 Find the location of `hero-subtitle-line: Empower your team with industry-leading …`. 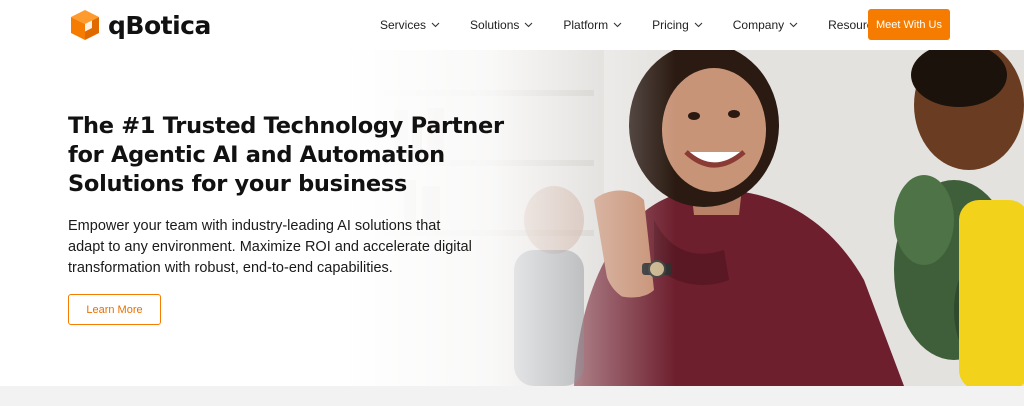

hero-subtitle-line: Empower your team with industry-leading … is located at coordinates (254, 226).